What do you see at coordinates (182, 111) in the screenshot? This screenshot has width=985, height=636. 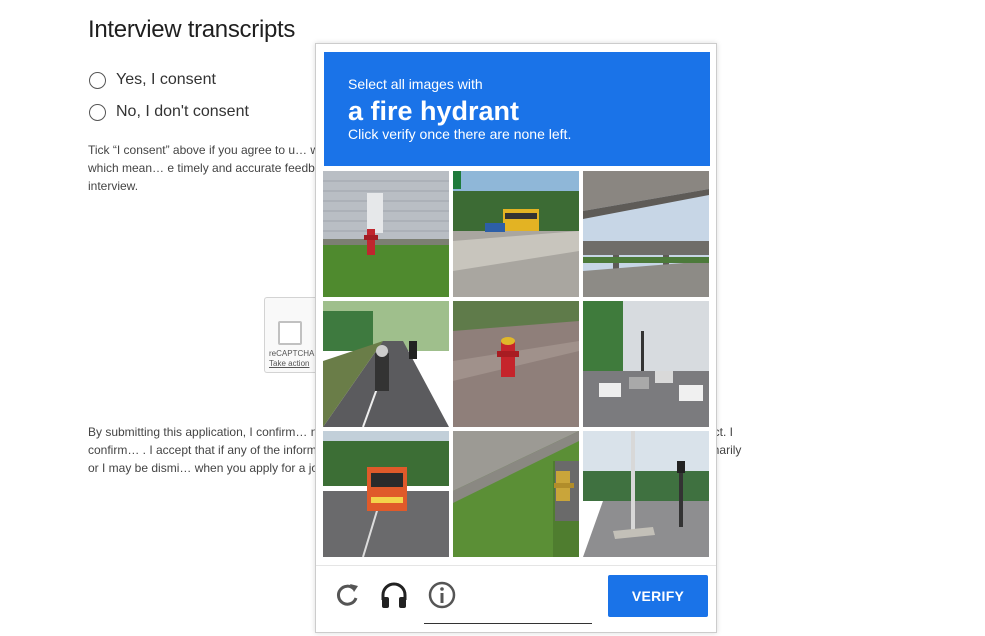 I see `consent-no-label: No, I don't consent` at bounding box center [182, 111].